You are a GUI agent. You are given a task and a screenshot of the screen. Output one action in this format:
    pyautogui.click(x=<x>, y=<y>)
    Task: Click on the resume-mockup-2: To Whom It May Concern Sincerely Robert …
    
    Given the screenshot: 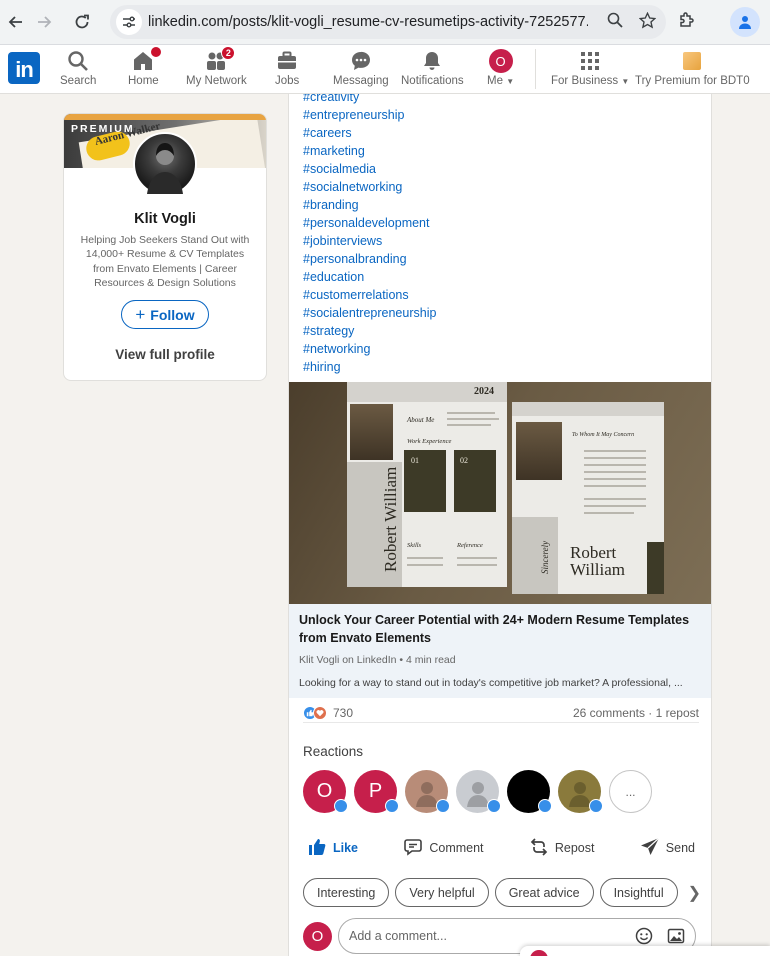 What is the action you would take?
    pyautogui.click(x=588, y=498)
    